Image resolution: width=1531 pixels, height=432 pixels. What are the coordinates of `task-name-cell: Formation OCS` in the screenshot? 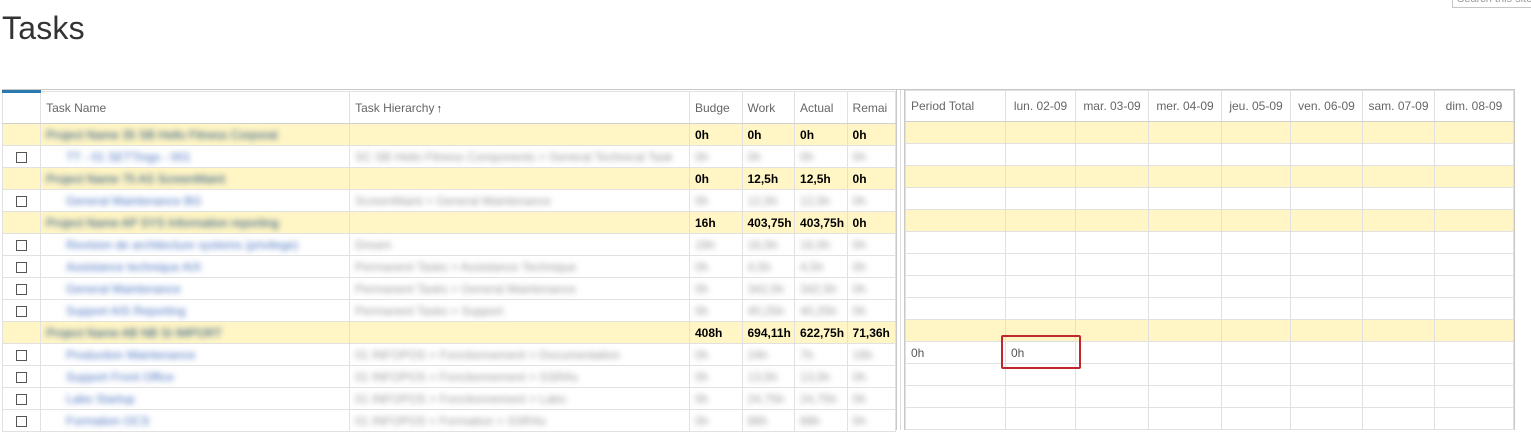 It's located at (195, 420).